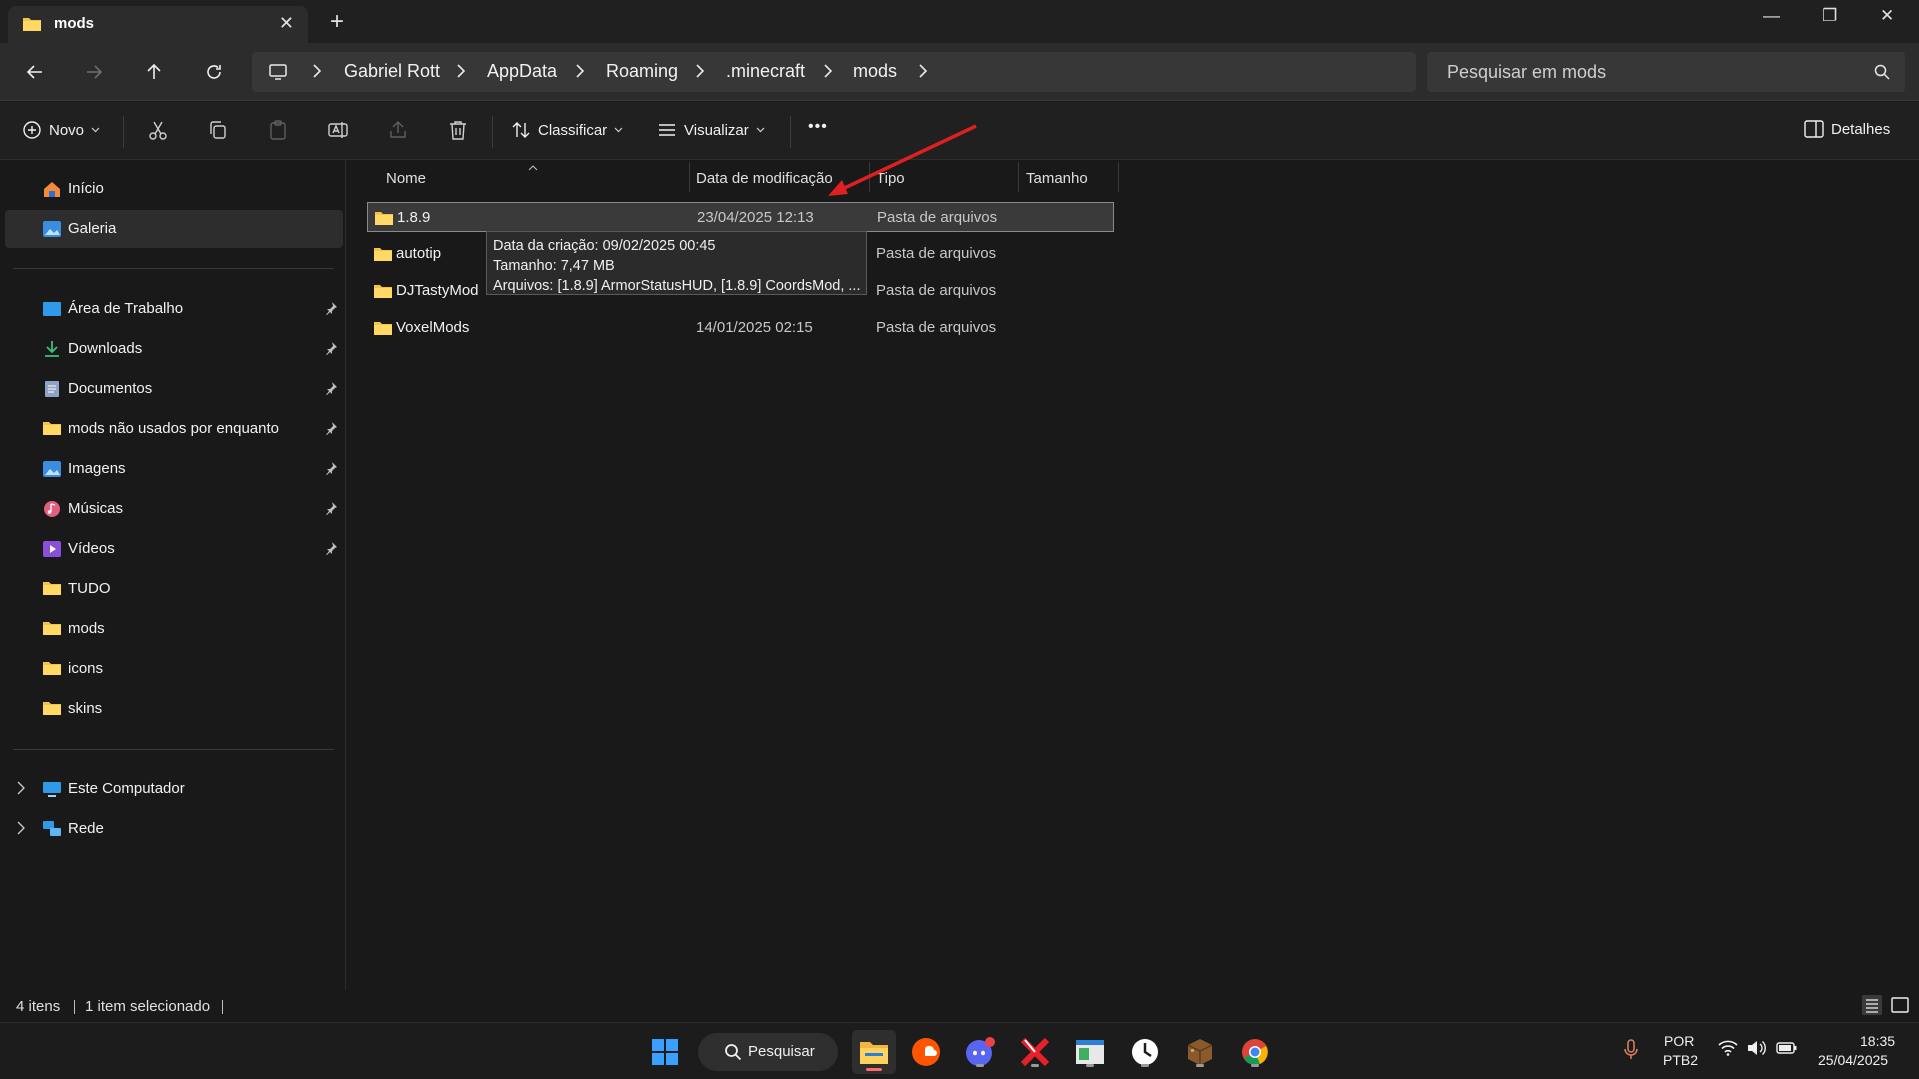 The height and width of the screenshot is (1079, 1919). I want to click on delete-button, so click(458, 130).